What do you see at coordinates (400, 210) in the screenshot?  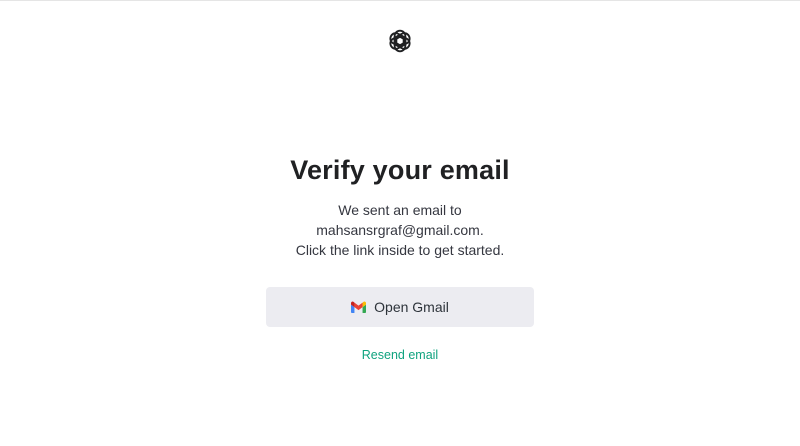 I see `description-line-1: We sent an email to` at bounding box center [400, 210].